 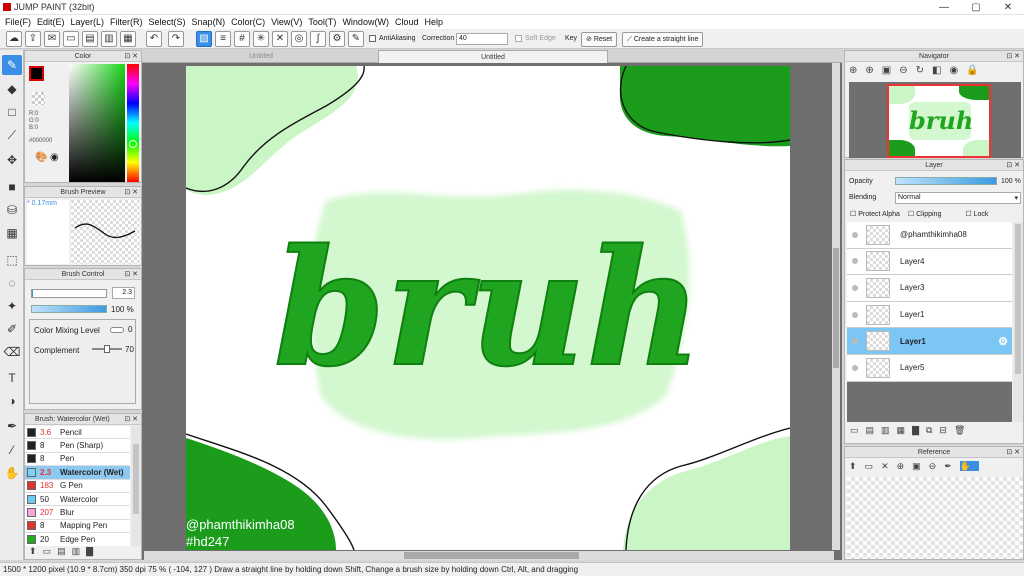 What do you see at coordinates (493, 56) in the screenshot?
I see `tab-untitled-2: Untitled` at bounding box center [493, 56].